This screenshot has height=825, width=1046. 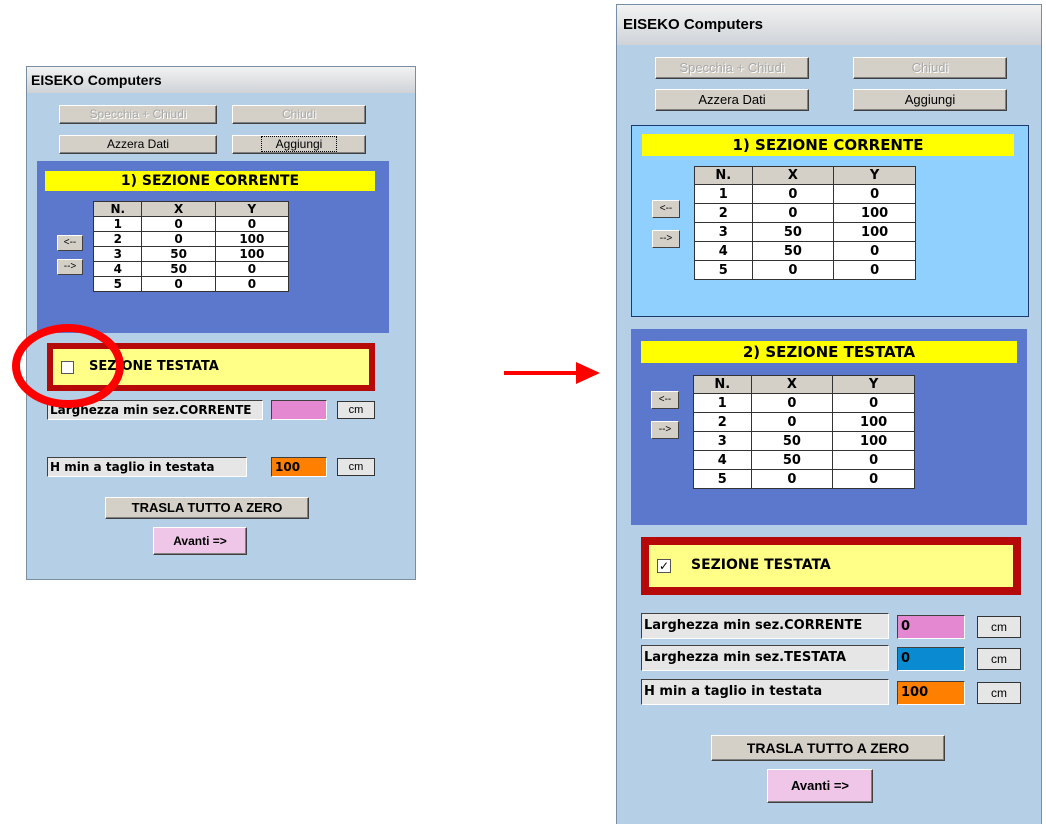 I want to click on right-panel2-prev-arrow-button: <--, so click(x=665, y=400).